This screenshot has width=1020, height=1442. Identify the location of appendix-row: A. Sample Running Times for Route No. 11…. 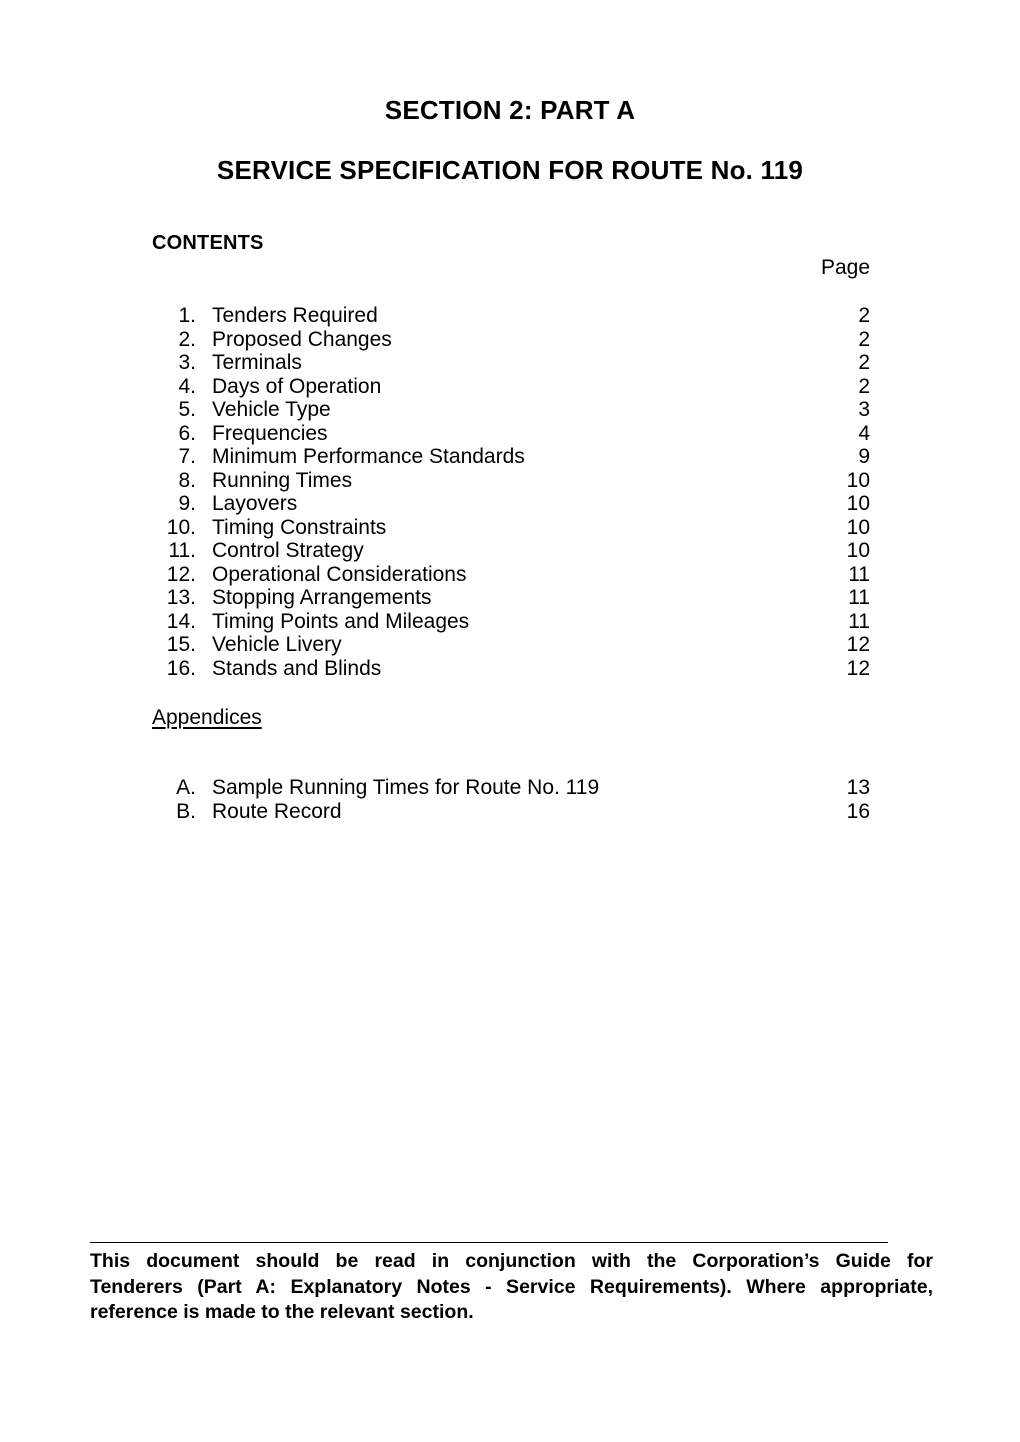
(510, 788).